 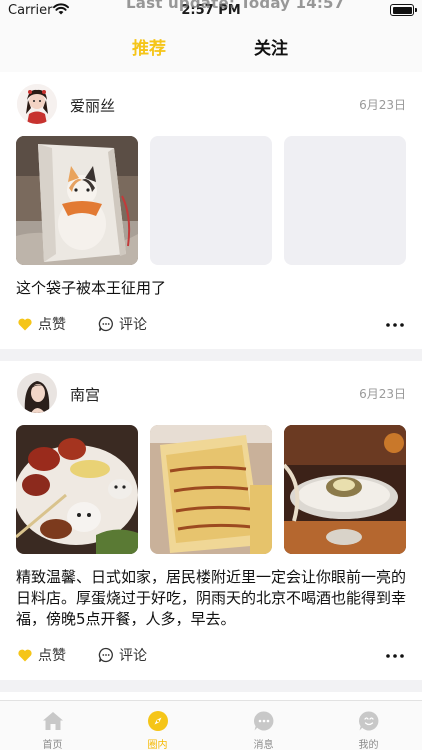 What do you see at coordinates (211, 47) in the screenshot?
I see `top-tab-bar: 推荐 关注` at bounding box center [211, 47].